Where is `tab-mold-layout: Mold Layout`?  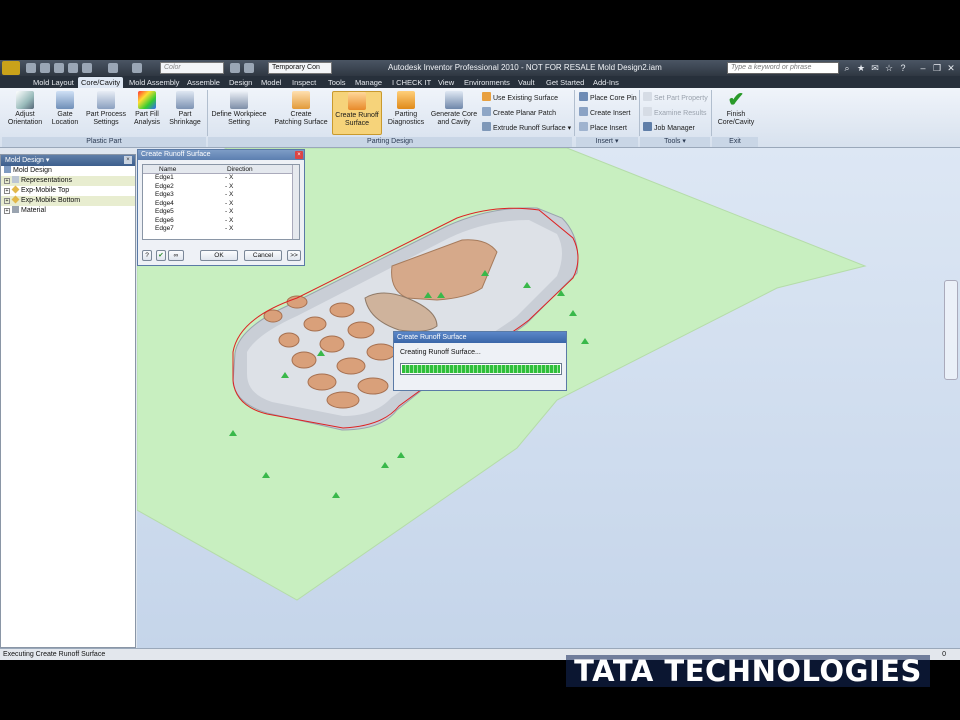 tab-mold-layout: Mold Layout is located at coordinates (53, 82).